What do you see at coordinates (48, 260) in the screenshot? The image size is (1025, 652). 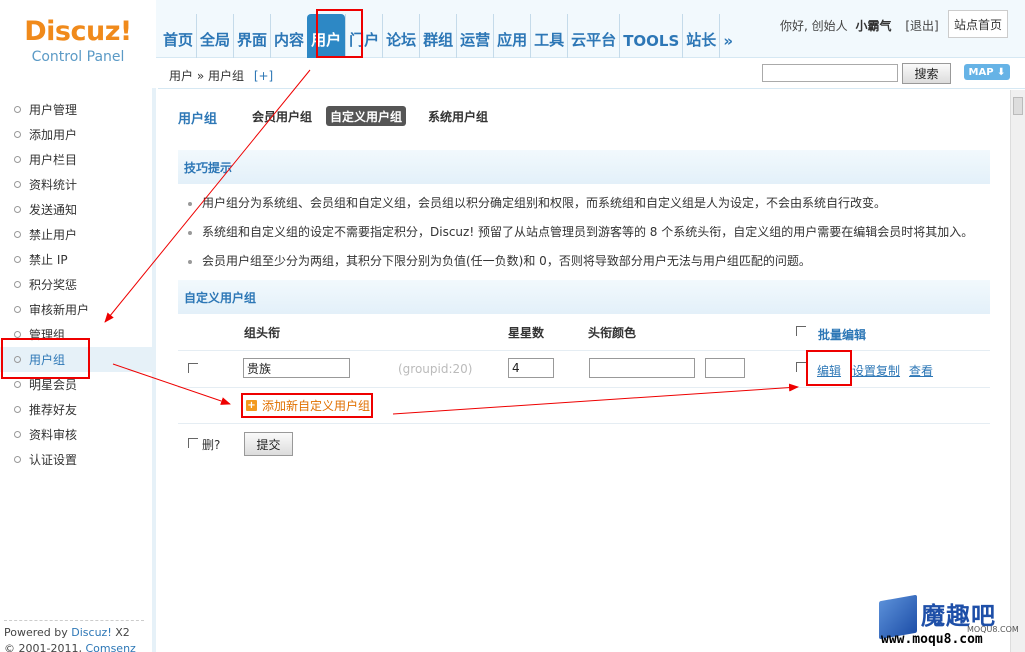 I see `sidebar-item-label: 禁止 IP` at bounding box center [48, 260].